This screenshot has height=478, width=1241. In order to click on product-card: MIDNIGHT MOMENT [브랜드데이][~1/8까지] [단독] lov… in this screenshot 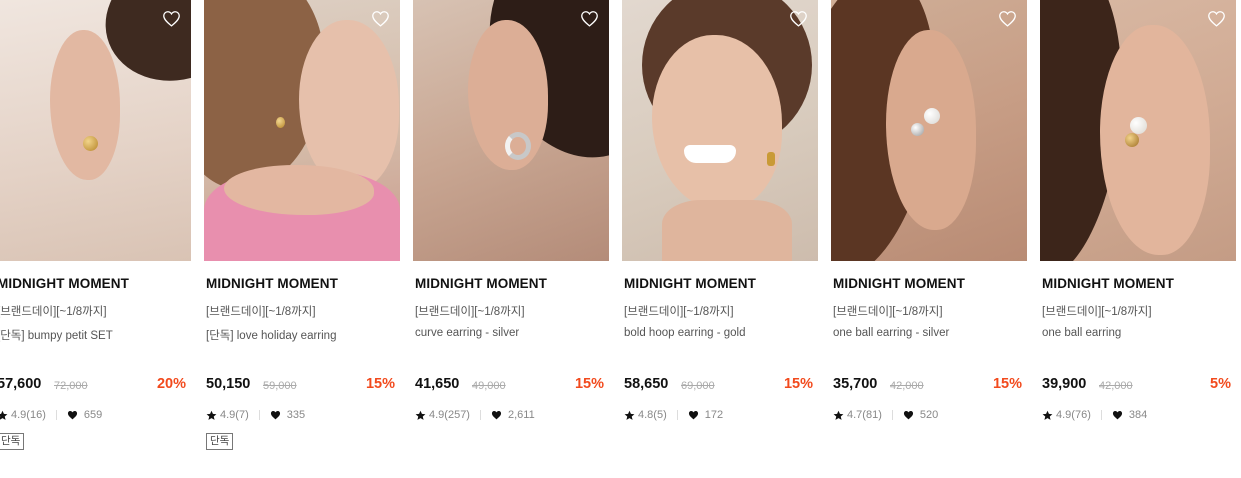, I will do `click(302, 225)`.